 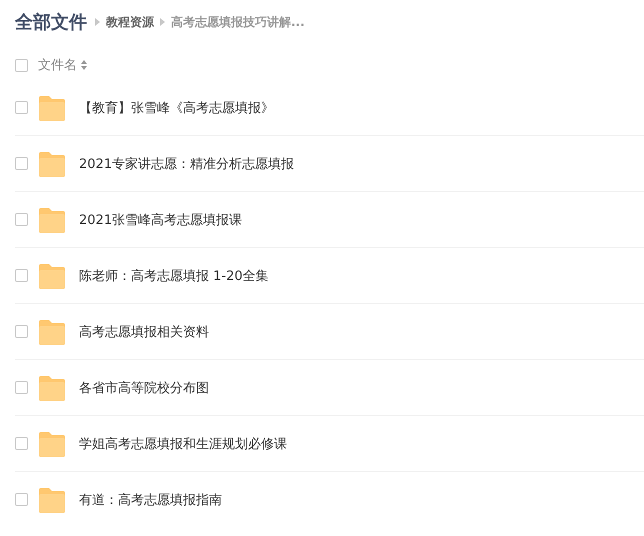 What do you see at coordinates (186, 163) in the screenshot?
I see `folder-name: 2021专家讲志愿：精准分析志愿填报` at bounding box center [186, 163].